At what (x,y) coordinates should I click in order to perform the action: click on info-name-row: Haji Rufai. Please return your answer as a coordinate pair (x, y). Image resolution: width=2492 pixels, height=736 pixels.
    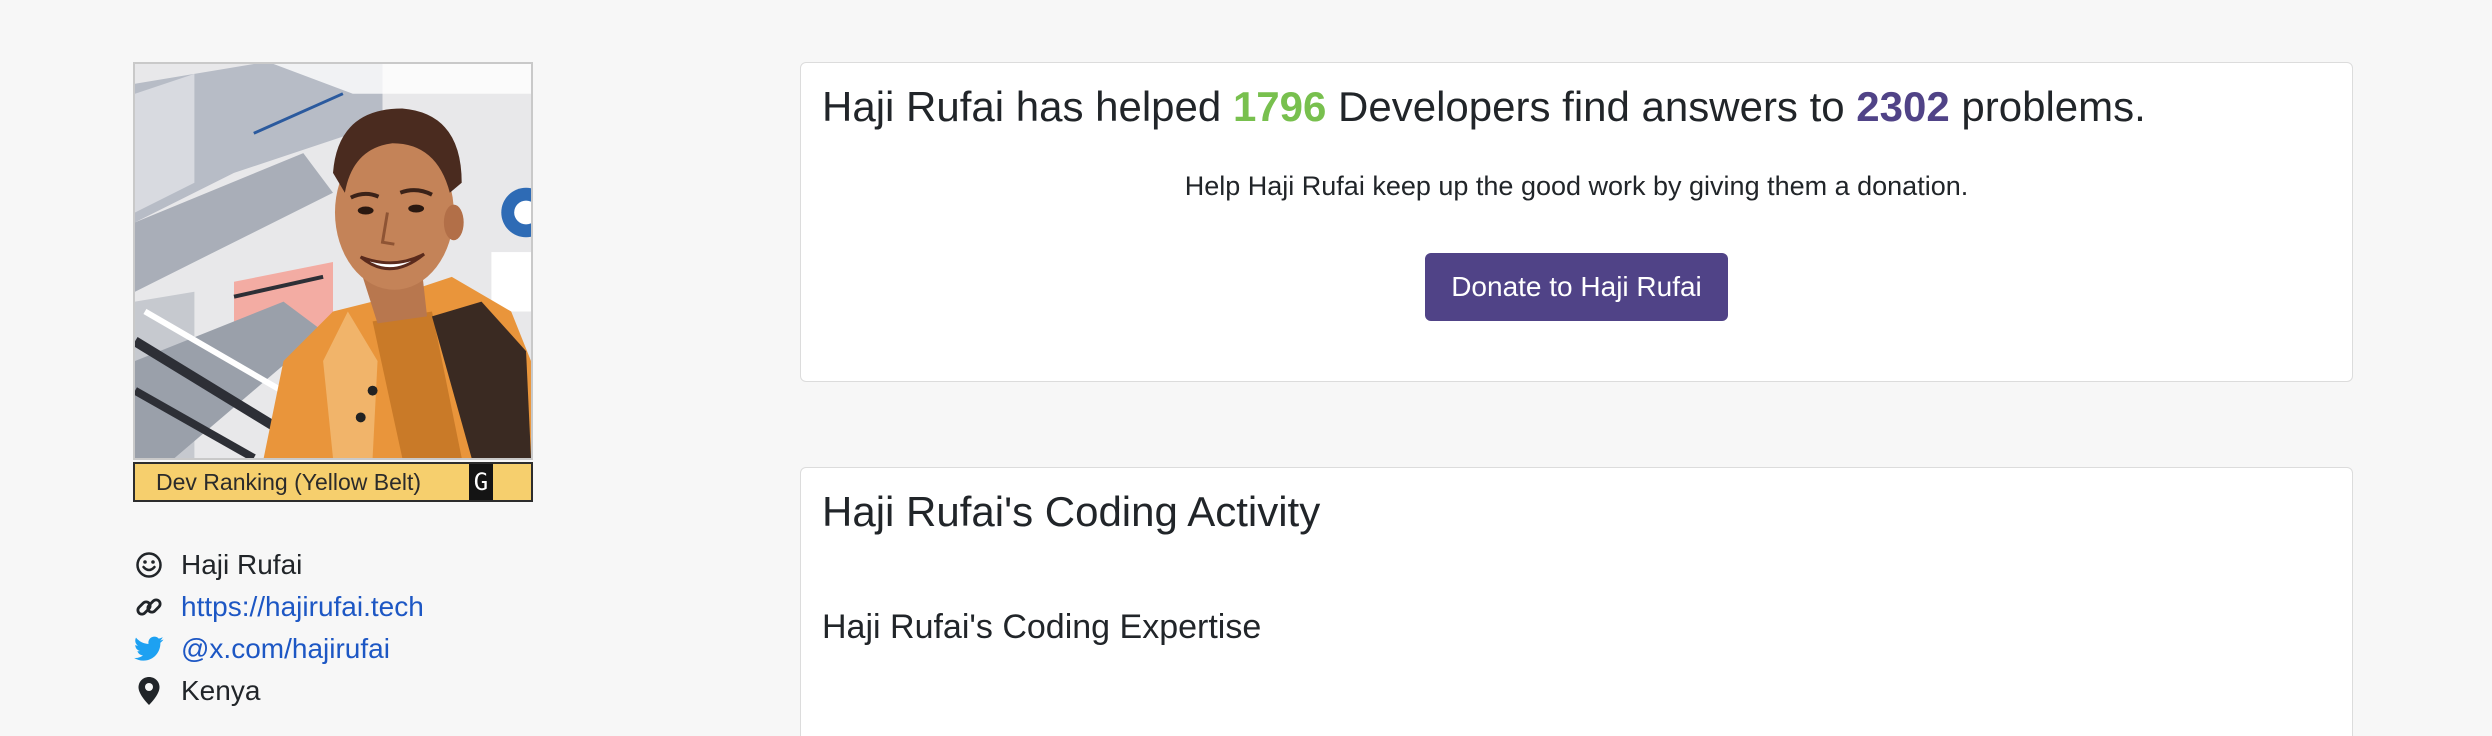
    Looking at the image, I should click on (278, 565).